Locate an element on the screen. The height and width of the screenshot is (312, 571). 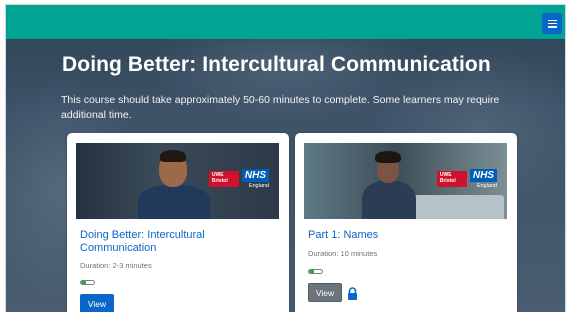
top-bar is located at coordinates (285, 22).